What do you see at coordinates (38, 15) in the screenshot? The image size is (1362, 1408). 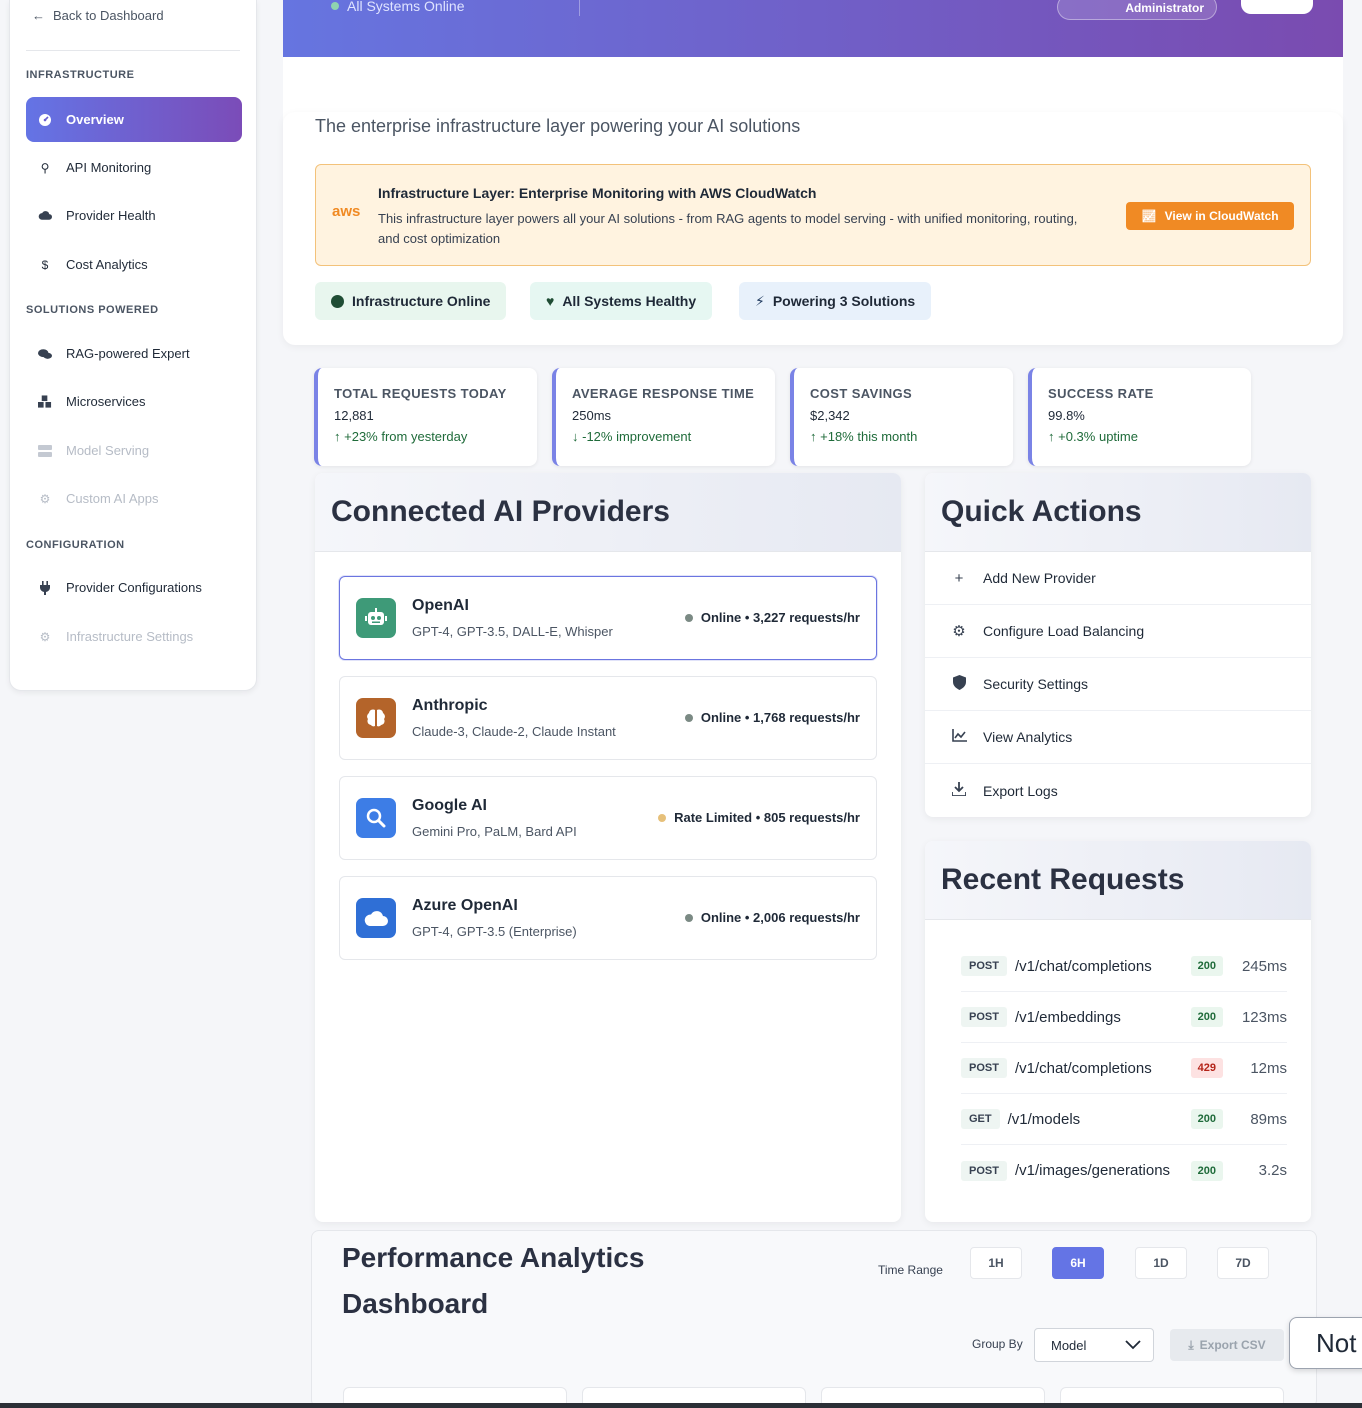 I see `arrow-left-icon: ←` at bounding box center [38, 15].